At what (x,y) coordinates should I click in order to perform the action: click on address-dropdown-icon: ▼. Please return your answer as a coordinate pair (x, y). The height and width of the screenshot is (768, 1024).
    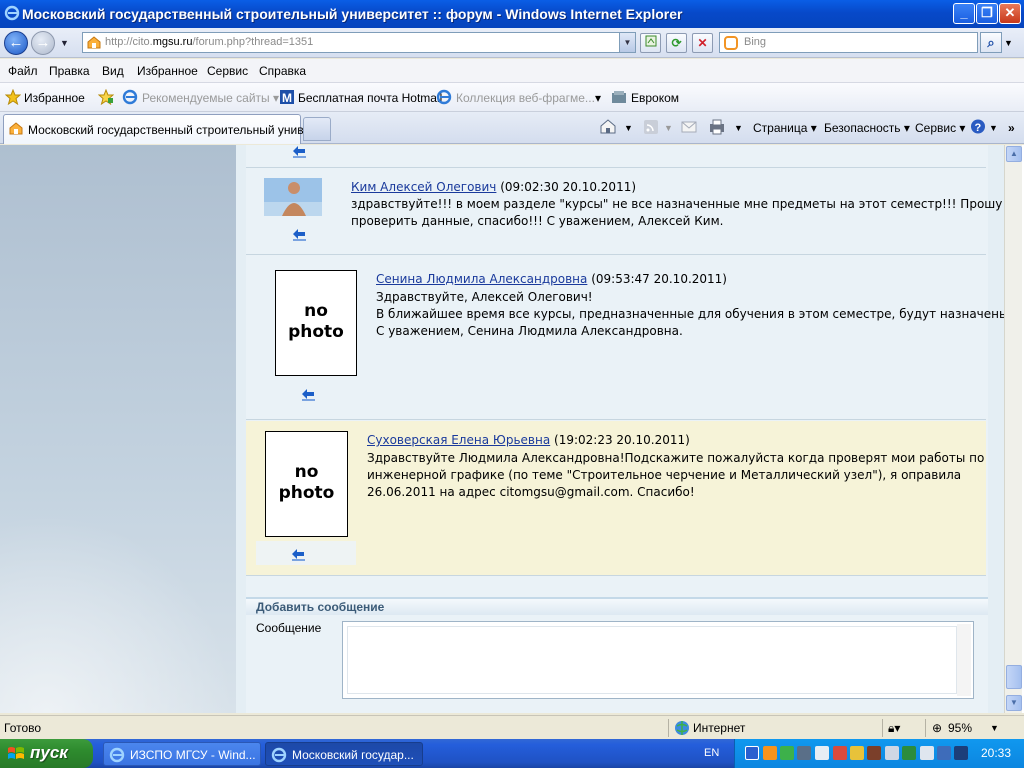
    Looking at the image, I should click on (627, 42).